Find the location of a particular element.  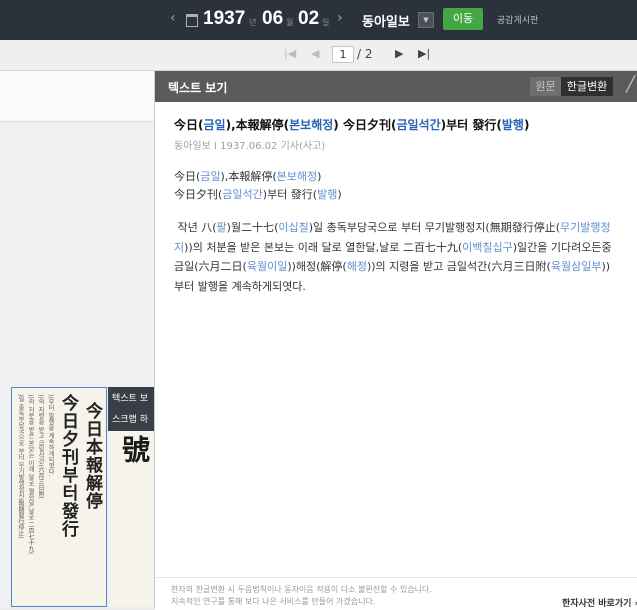

month-value: 06 is located at coordinates (272, 19).